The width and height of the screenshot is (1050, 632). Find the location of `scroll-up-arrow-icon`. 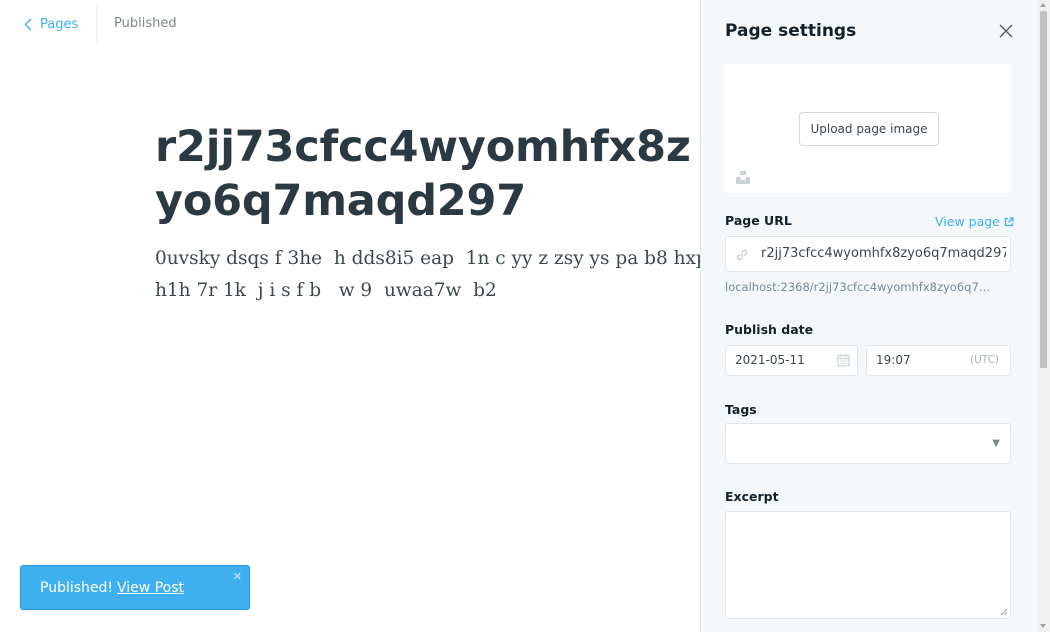

scroll-up-arrow-icon is located at coordinates (1043, 5).